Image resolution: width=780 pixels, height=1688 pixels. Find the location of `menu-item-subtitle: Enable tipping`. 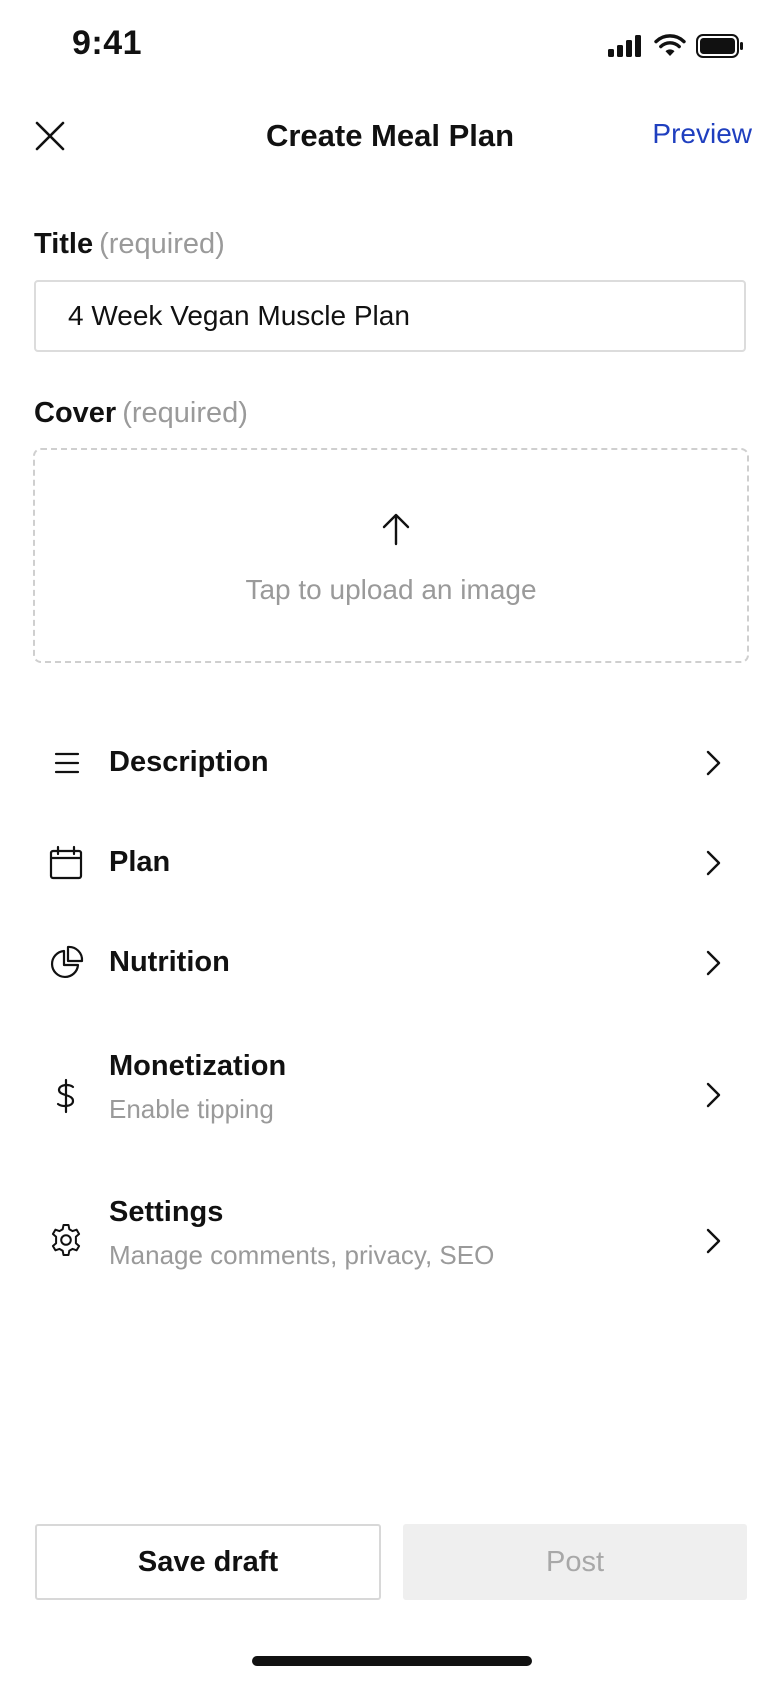

menu-item-subtitle: Enable tipping is located at coordinates (191, 1109).